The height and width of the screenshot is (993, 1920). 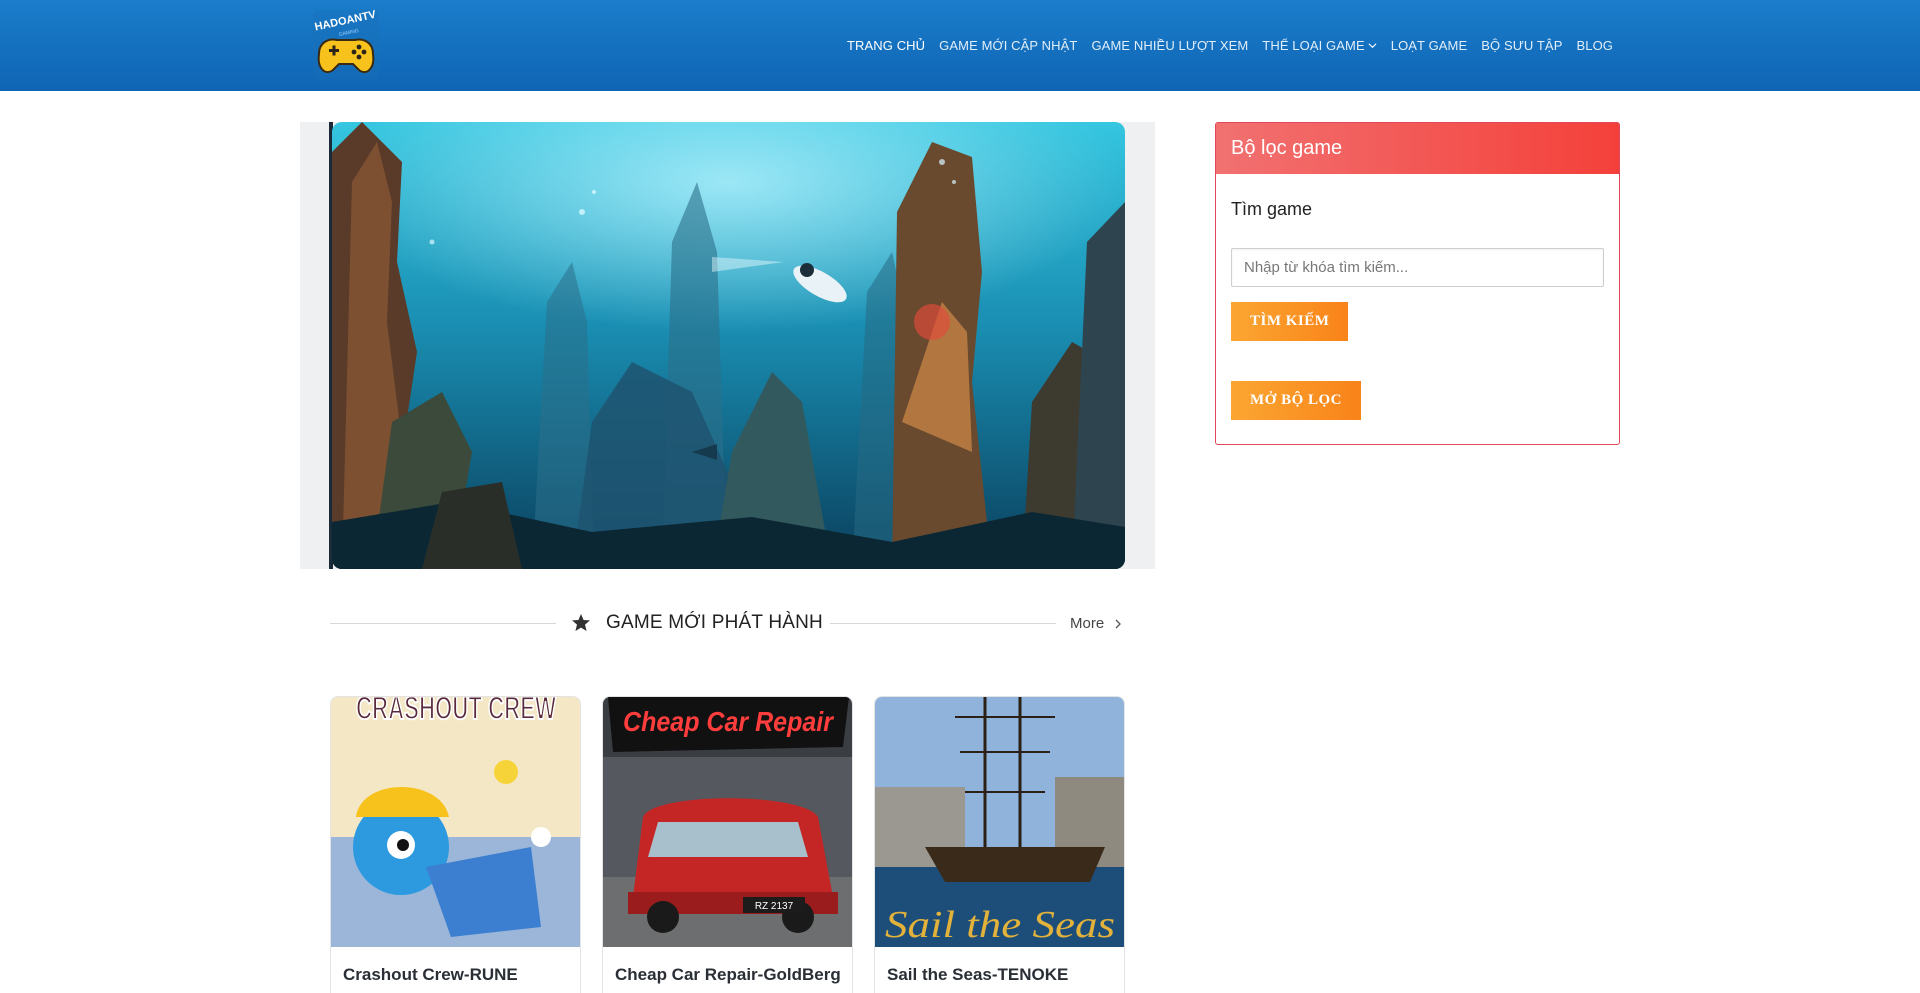 What do you see at coordinates (1118, 623) in the screenshot?
I see `chevron-right-icon` at bounding box center [1118, 623].